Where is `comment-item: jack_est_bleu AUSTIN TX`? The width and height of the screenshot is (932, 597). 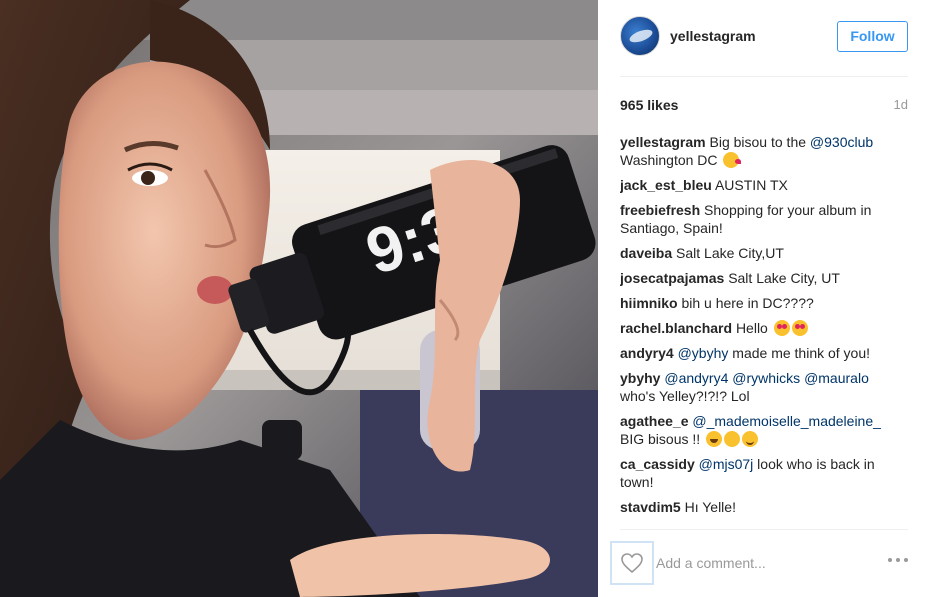
comment-item: jack_est_bleu AUSTIN TX is located at coordinates (764, 185).